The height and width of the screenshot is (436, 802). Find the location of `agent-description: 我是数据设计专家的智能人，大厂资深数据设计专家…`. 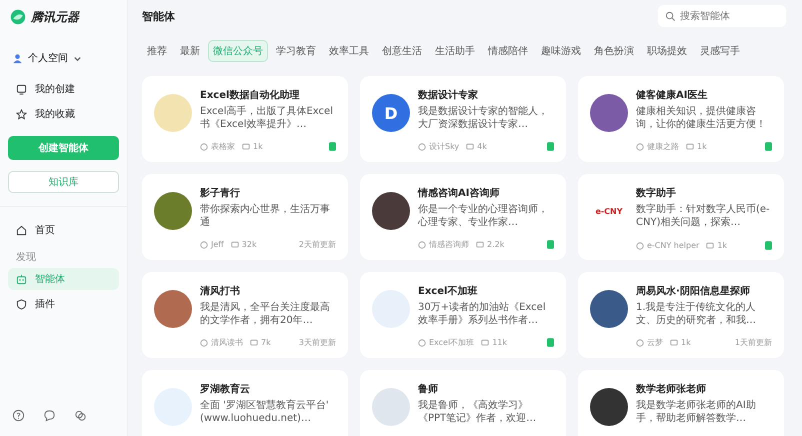

agent-description: 我是数据设计专家的智能人，大厂资深数据设计专家… is located at coordinates (483, 118).